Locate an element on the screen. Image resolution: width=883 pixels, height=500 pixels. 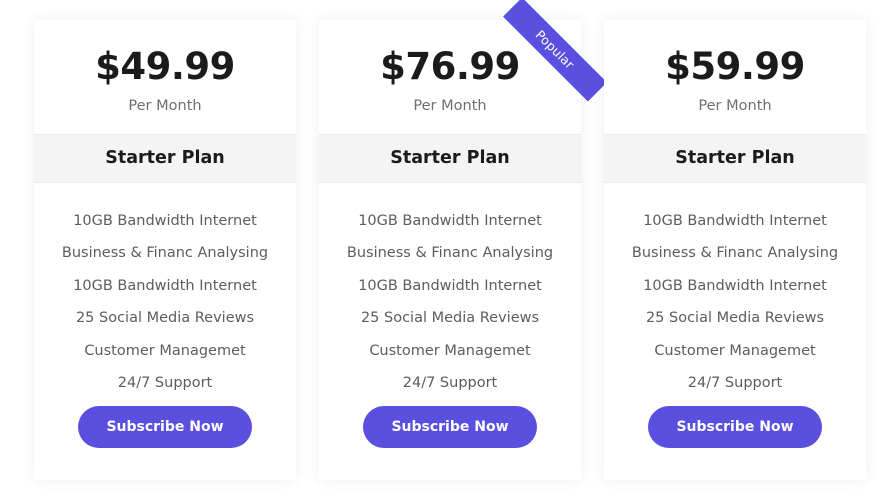
price-block: $49.99 Per Month is located at coordinates (165, 77).